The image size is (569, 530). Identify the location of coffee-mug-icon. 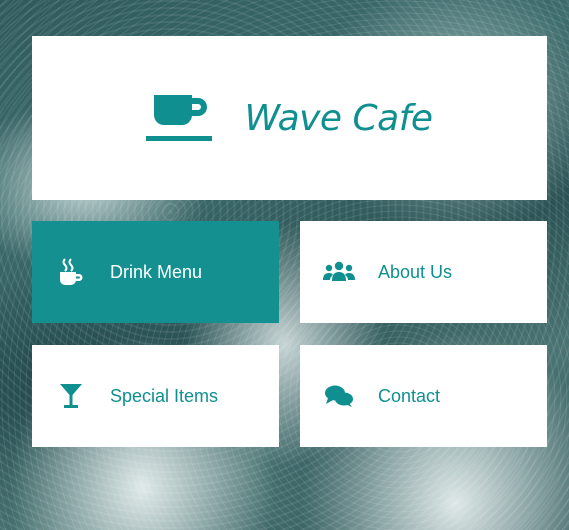
(71, 272).